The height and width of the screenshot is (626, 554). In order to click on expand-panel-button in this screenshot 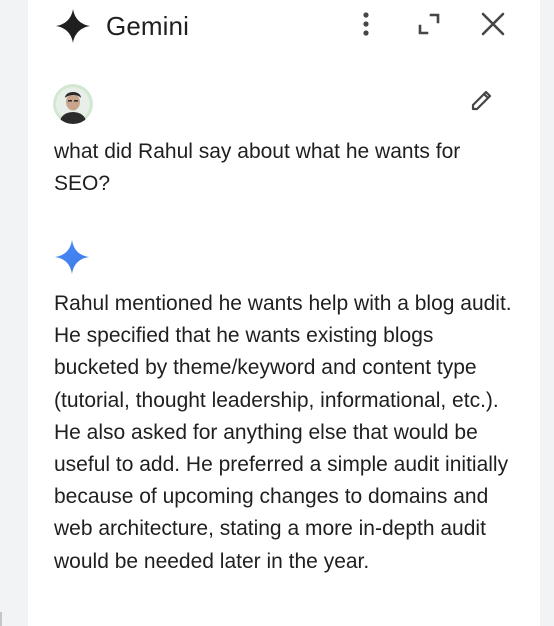, I will do `click(429, 26)`.